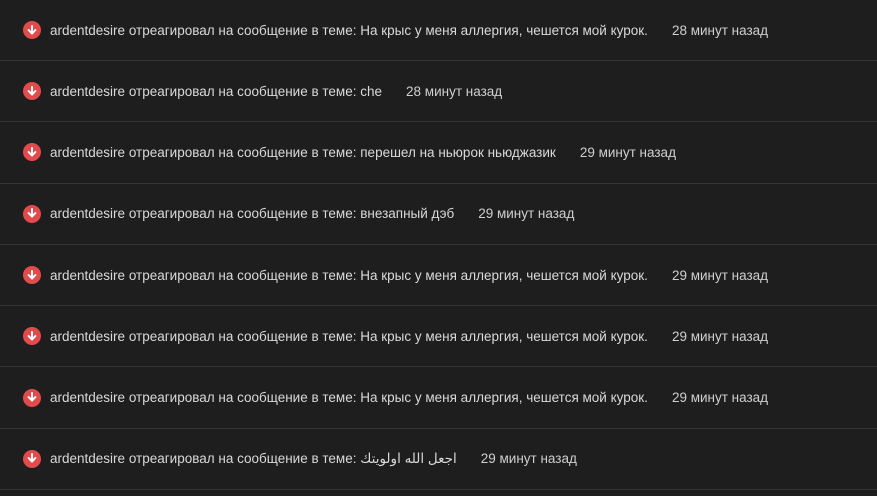 The image size is (877, 496). What do you see at coordinates (408, 458) in the screenshot?
I see `thread-link: اجعل الله اولويتك` at bounding box center [408, 458].